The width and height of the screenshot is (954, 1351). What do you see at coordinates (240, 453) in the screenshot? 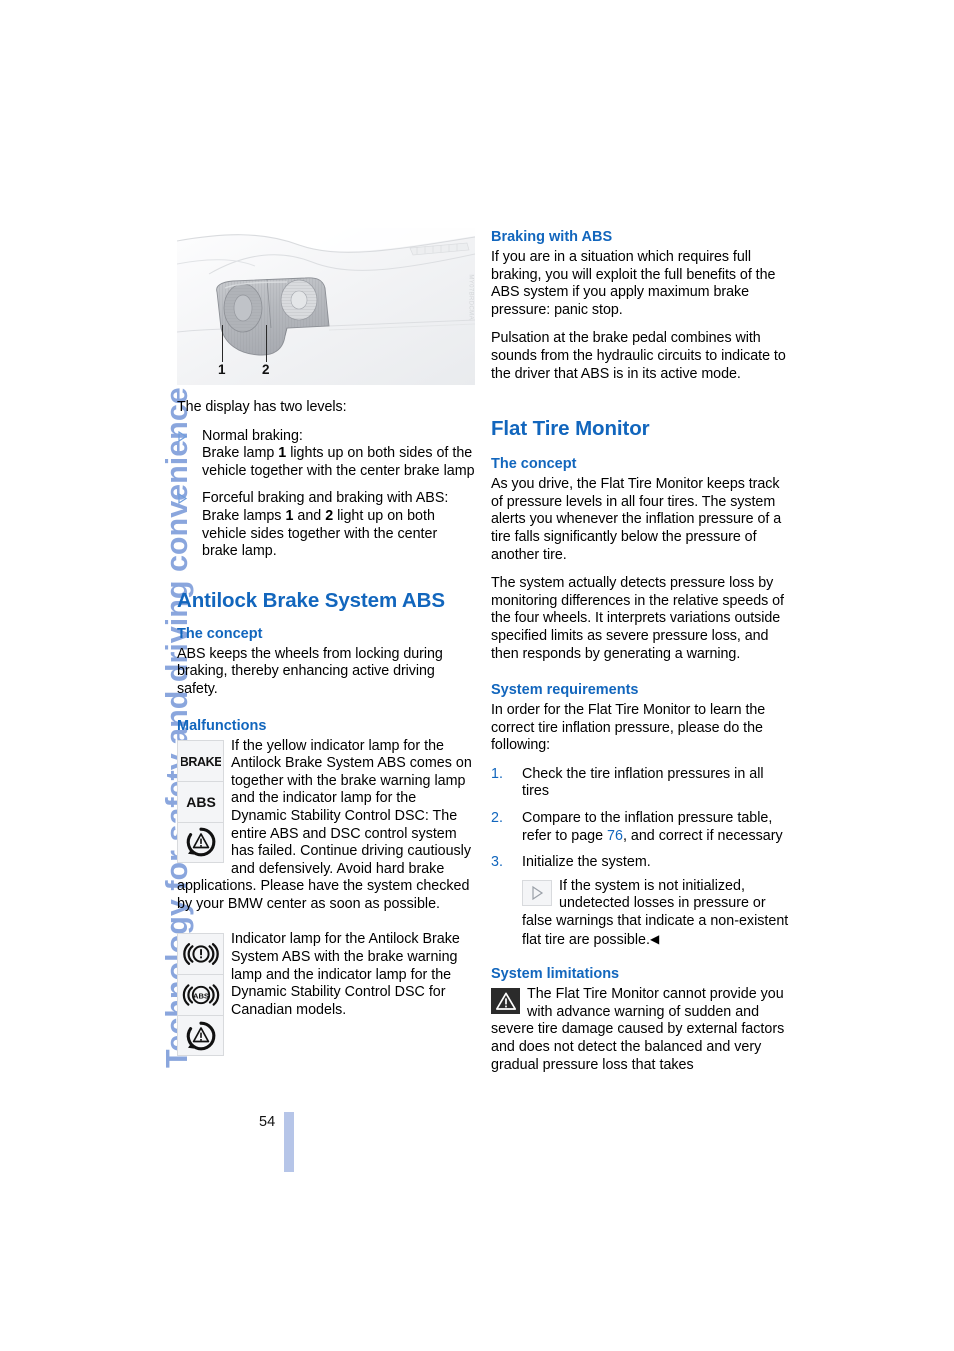
I see `bullet-line-2-pre: Brake lamp` at bounding box center [240, 453].